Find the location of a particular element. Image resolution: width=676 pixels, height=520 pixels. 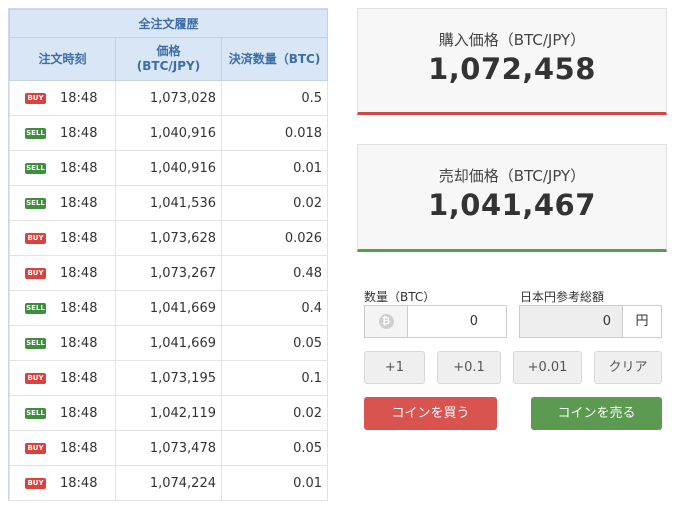

order-qty: 0.018 is located at coordinates (274, 133).